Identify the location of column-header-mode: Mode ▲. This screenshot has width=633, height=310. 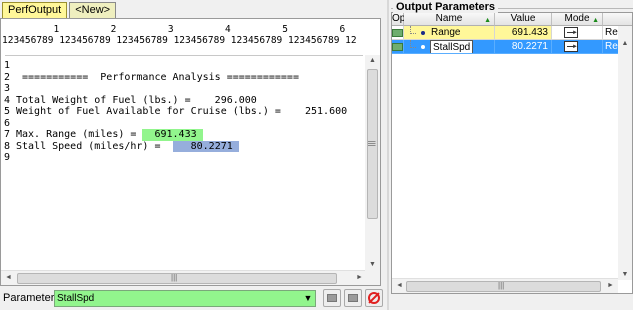
(577, 19).